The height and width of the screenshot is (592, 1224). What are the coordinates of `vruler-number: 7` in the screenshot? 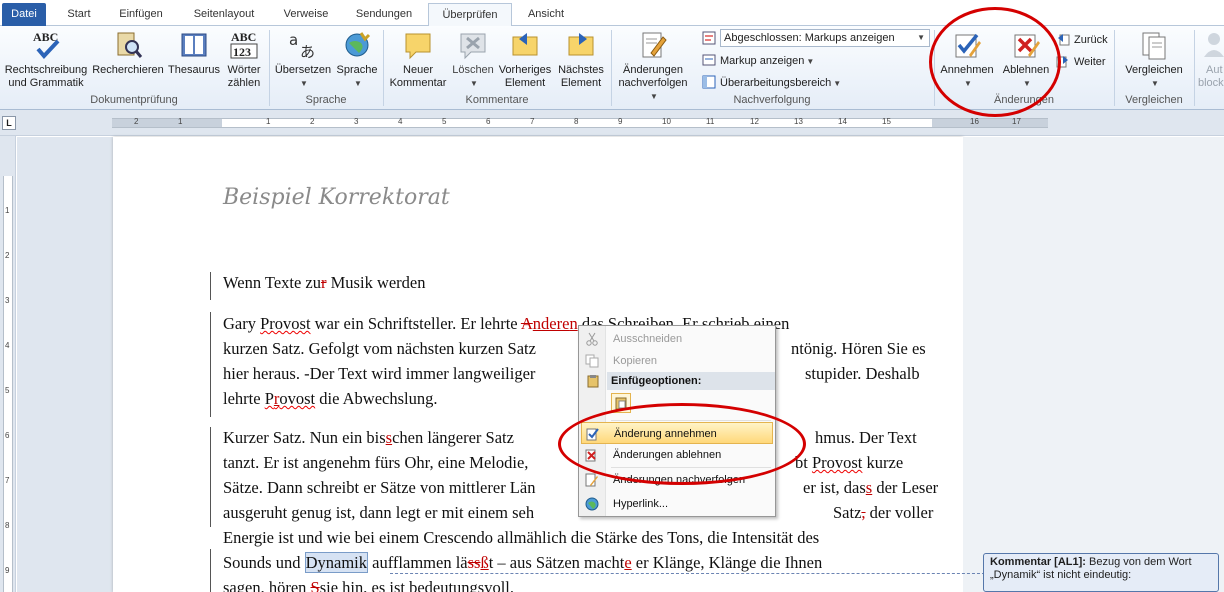 It's located at (7, 480).